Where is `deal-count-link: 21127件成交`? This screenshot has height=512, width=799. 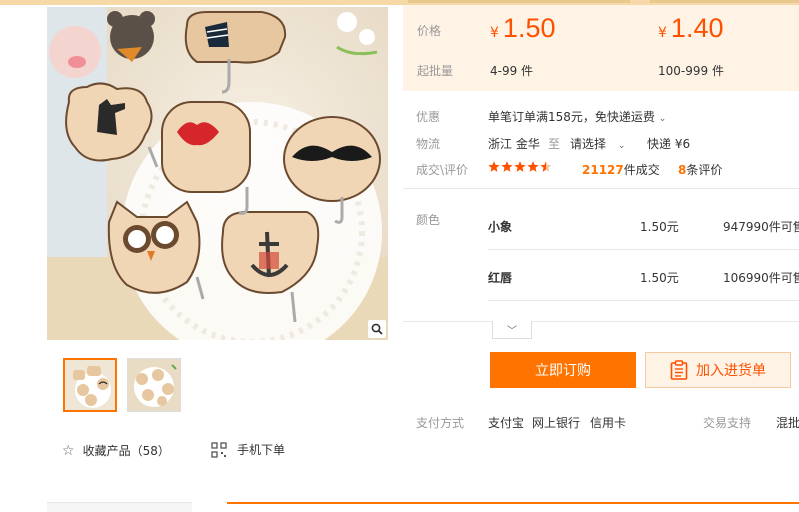 deal-count-link: 21127件成交 is located at coordinates (621, 169).